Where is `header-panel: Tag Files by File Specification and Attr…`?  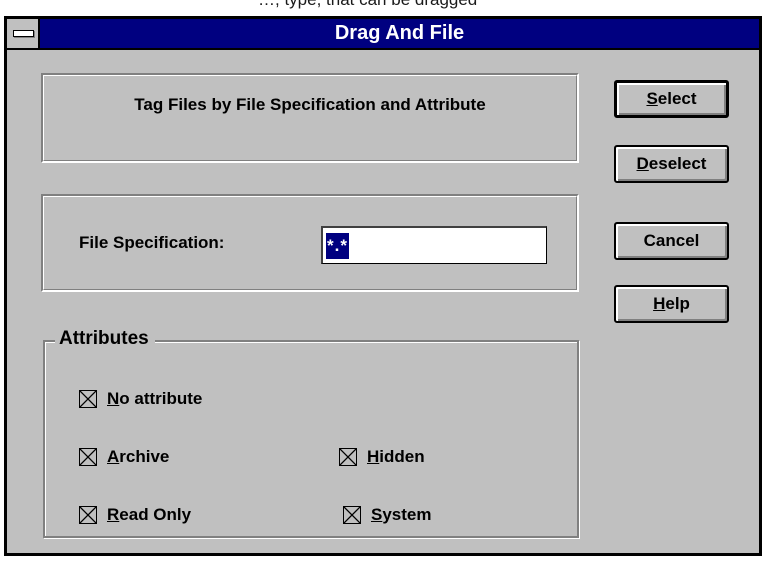
header-panel: Tag Files by File Specification and Attr… is located at coordinates (310, 118).